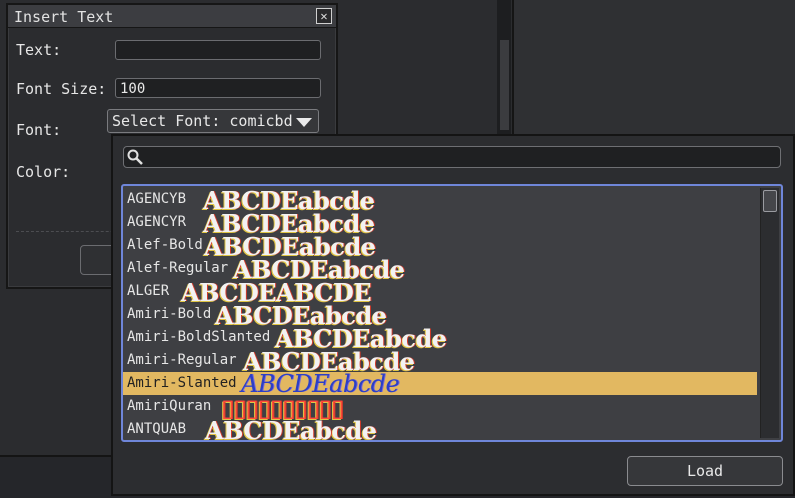 The height and width of the screenshot is (498, 795). I want to click on font-list-item: AGENCYB ABCDEabcde, so click(440, 200).